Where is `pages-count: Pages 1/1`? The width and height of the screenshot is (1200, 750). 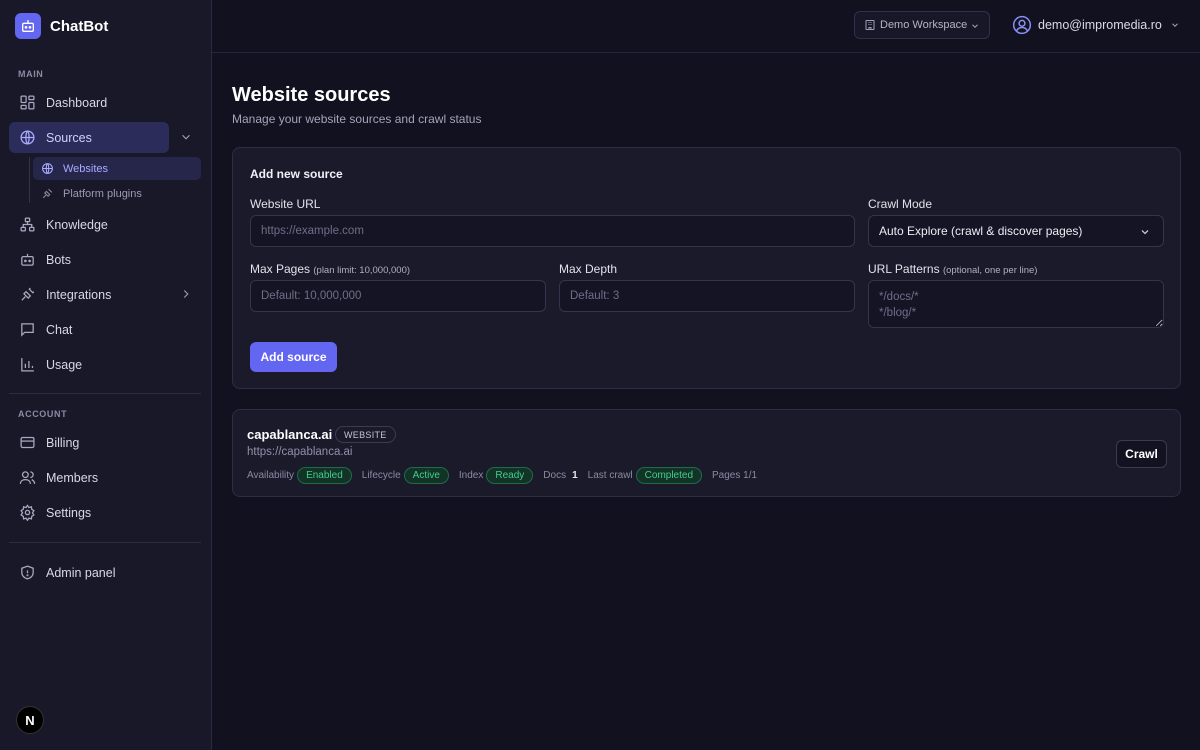
pages-count: Pages 1/1 is located at coordinates (735, 475).